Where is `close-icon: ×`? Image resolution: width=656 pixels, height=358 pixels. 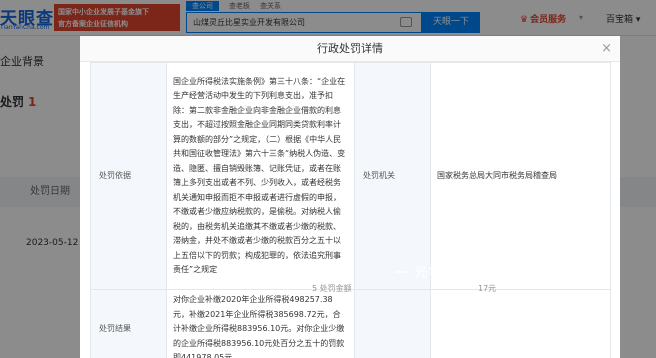 close-icon: × is located at coordinates (606, 48).